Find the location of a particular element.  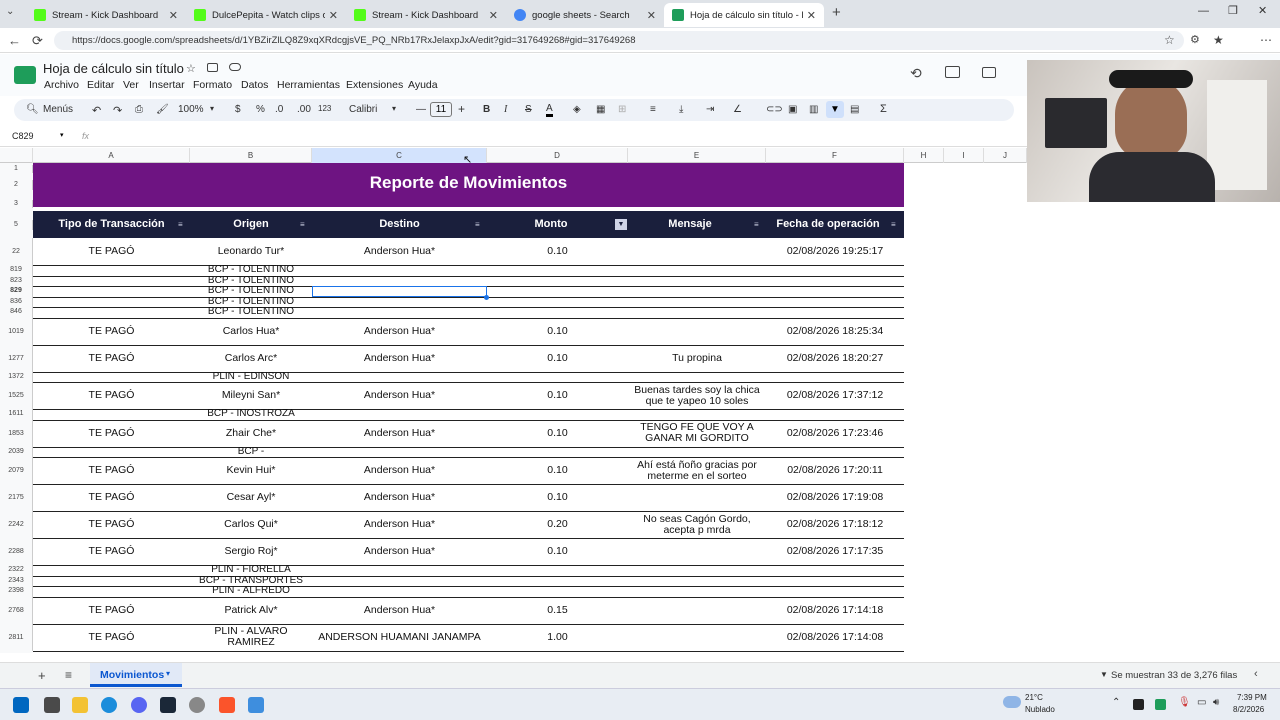

obs-icon is located at coordinates (197, 705).